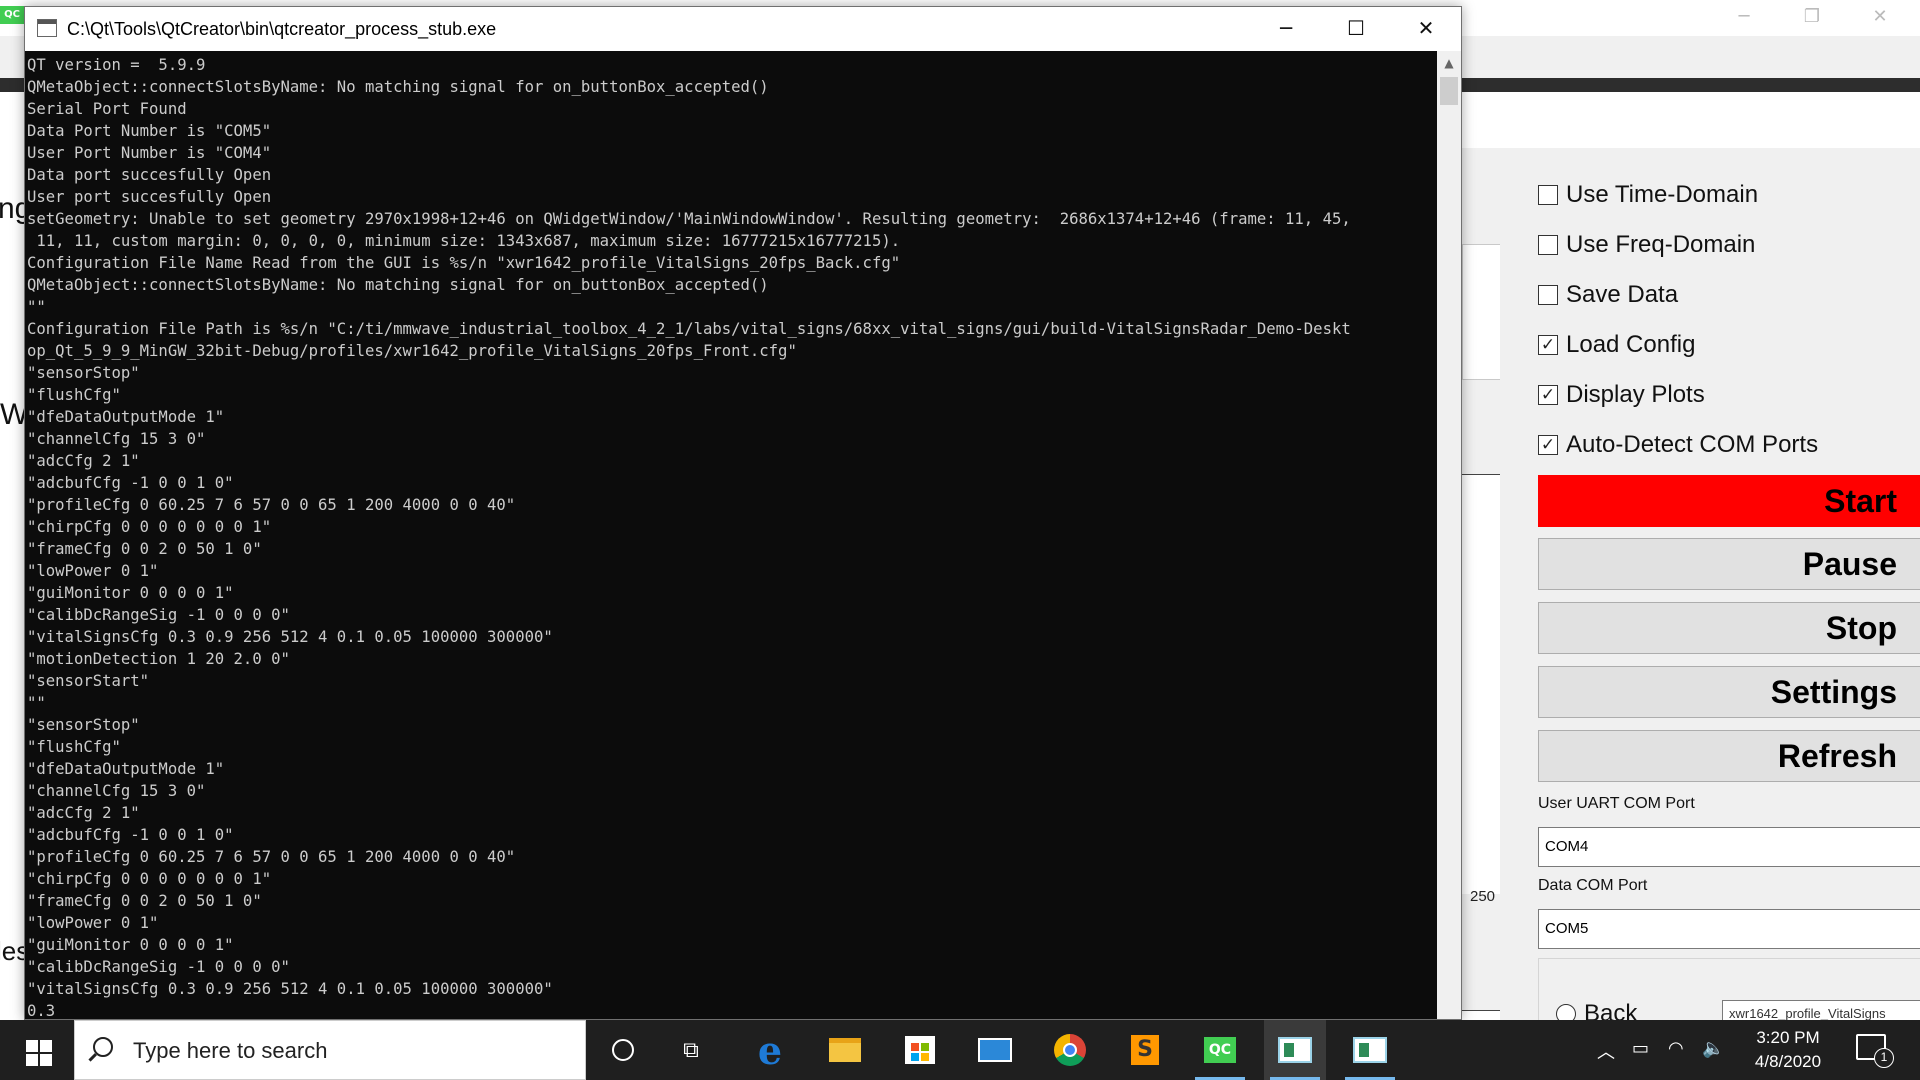 Image resolution: width=1920 pixels, height=1080 pixels. Describe the element at coordinates (1729, 929) in the screenshot. I see `data-port-input: COM5` at that location.